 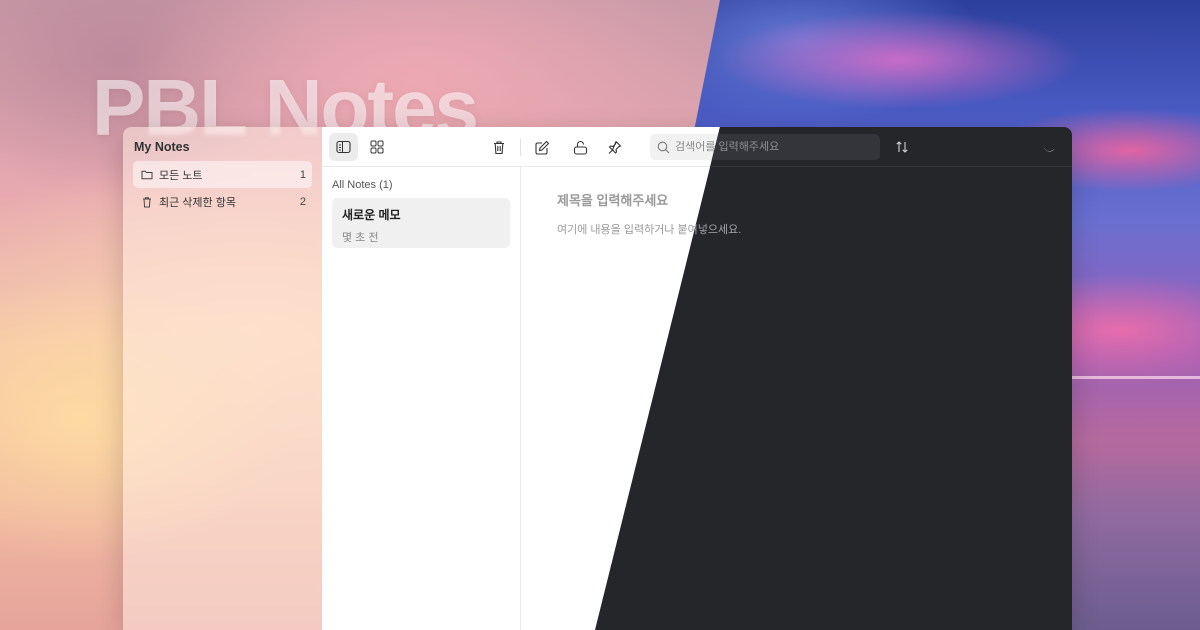 I want to click on list-view-button, so click(x=343, y=147).